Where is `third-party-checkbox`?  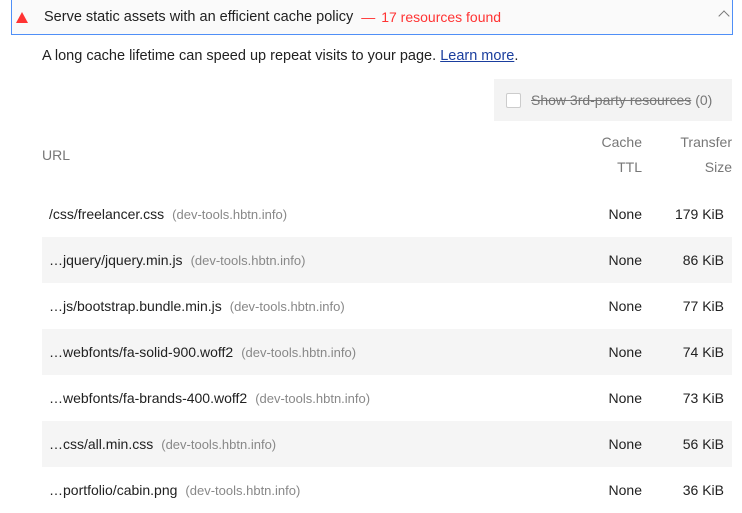
third-party-checkbox is located at coordinates (513, 100).